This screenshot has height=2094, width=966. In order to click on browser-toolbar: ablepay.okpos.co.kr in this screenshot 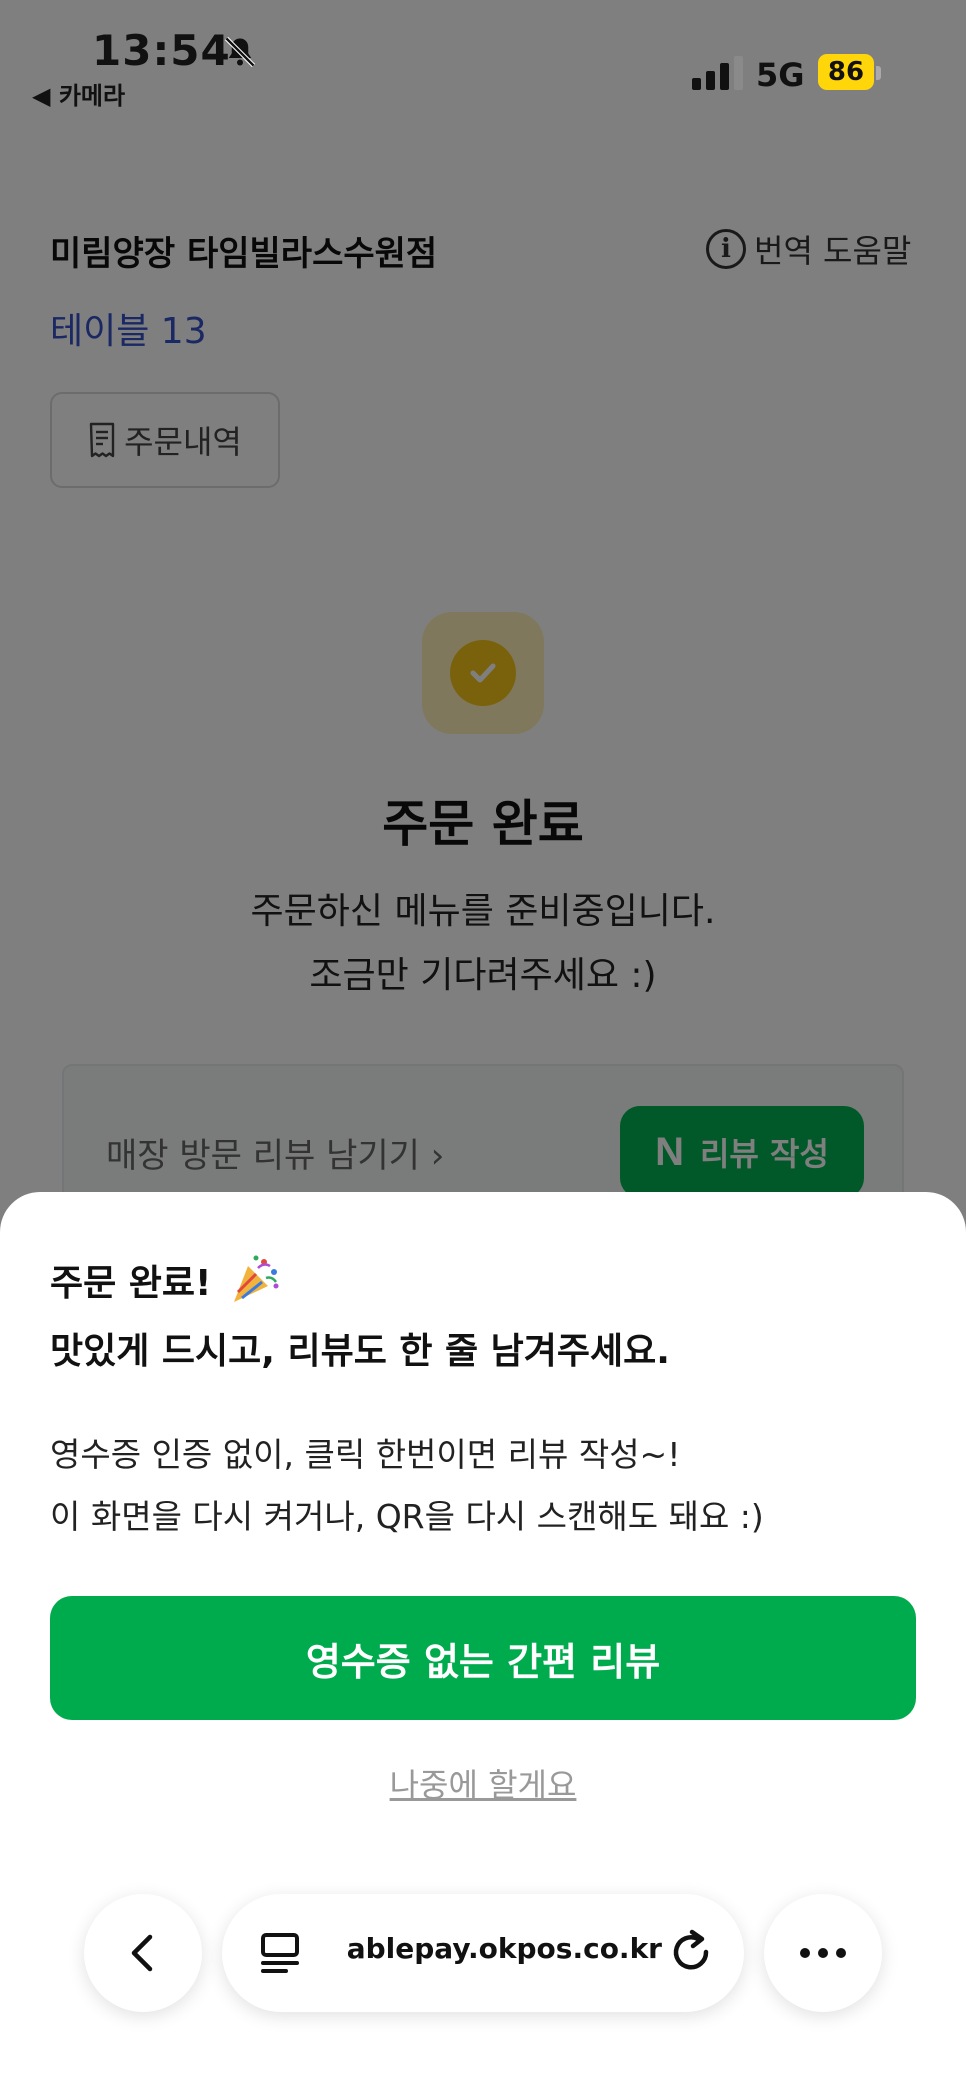, I will do `click(483, 1994)`.